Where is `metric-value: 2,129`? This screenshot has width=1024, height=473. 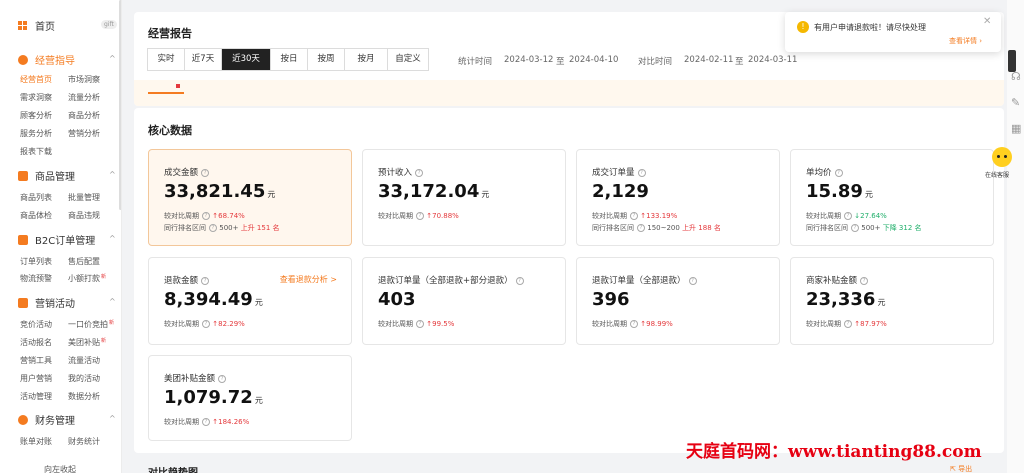 metric-value: 2,129 is located at coordinates (620, 191).